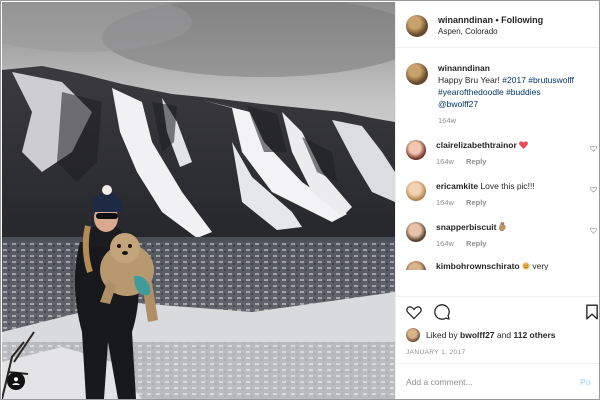  What do you see at coordinates (428, 312) in the screenshot?
I see `post-actions` at bounding box center [428, 312].